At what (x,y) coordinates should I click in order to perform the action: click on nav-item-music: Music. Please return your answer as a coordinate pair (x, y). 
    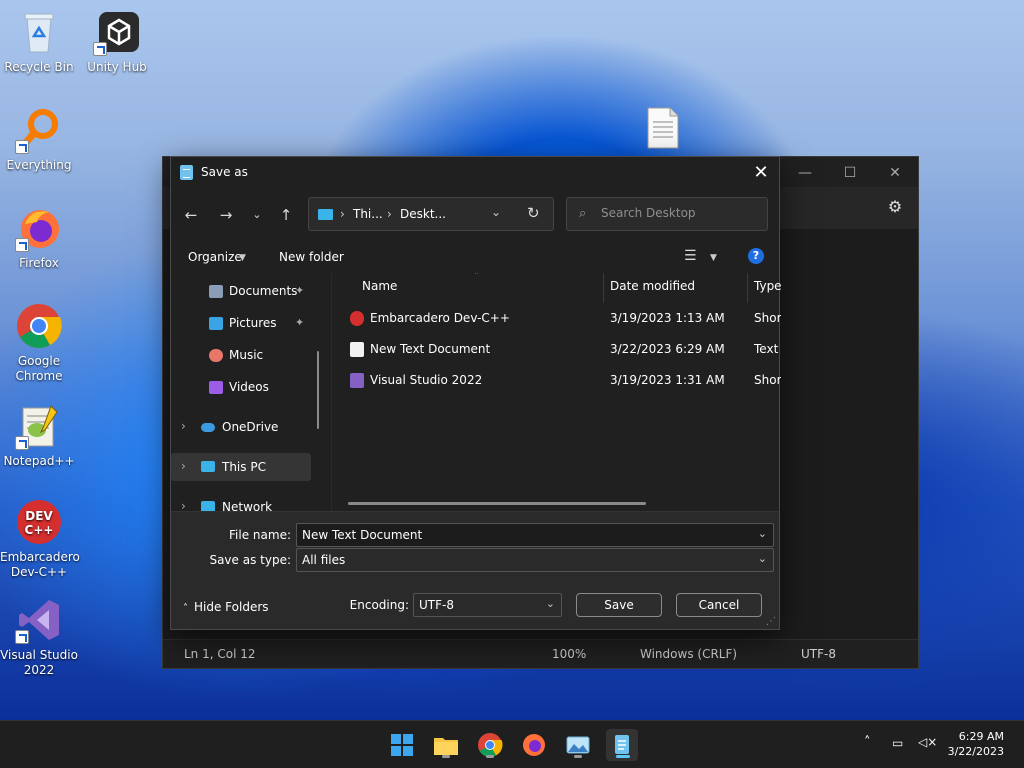
    Looking at the image, I should click on (241, 355).